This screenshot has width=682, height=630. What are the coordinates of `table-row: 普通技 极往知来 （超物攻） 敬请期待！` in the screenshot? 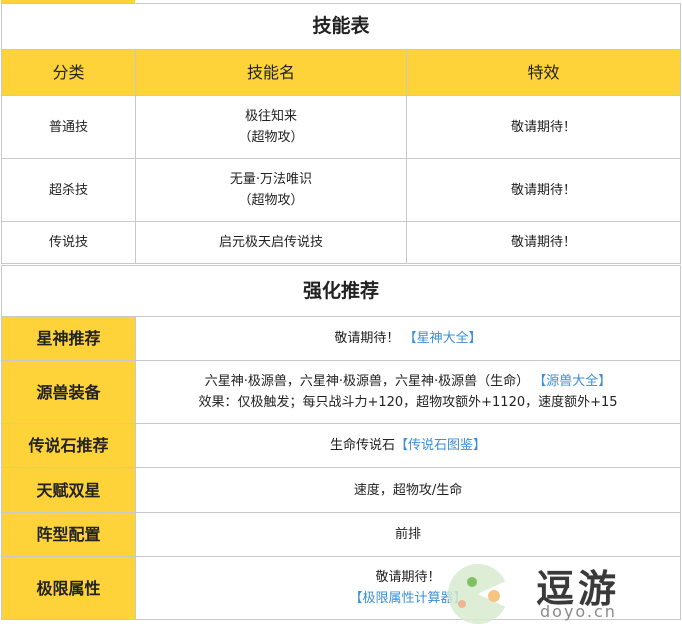 It's located at (341, 127).